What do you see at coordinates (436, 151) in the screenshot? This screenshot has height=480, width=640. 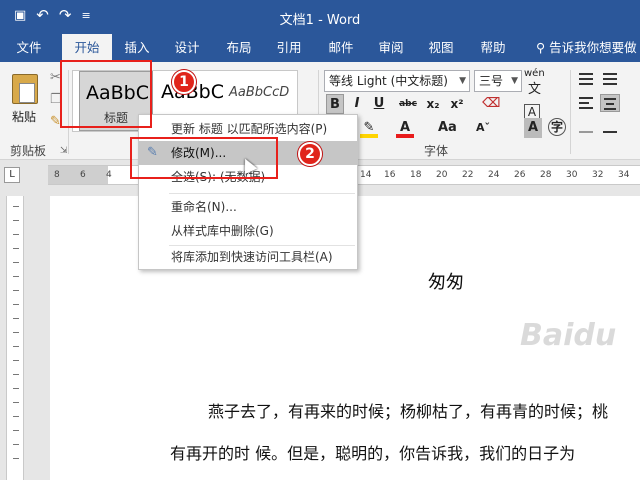 I see `font-group-label: 字体` at bounding box center [436, 151].